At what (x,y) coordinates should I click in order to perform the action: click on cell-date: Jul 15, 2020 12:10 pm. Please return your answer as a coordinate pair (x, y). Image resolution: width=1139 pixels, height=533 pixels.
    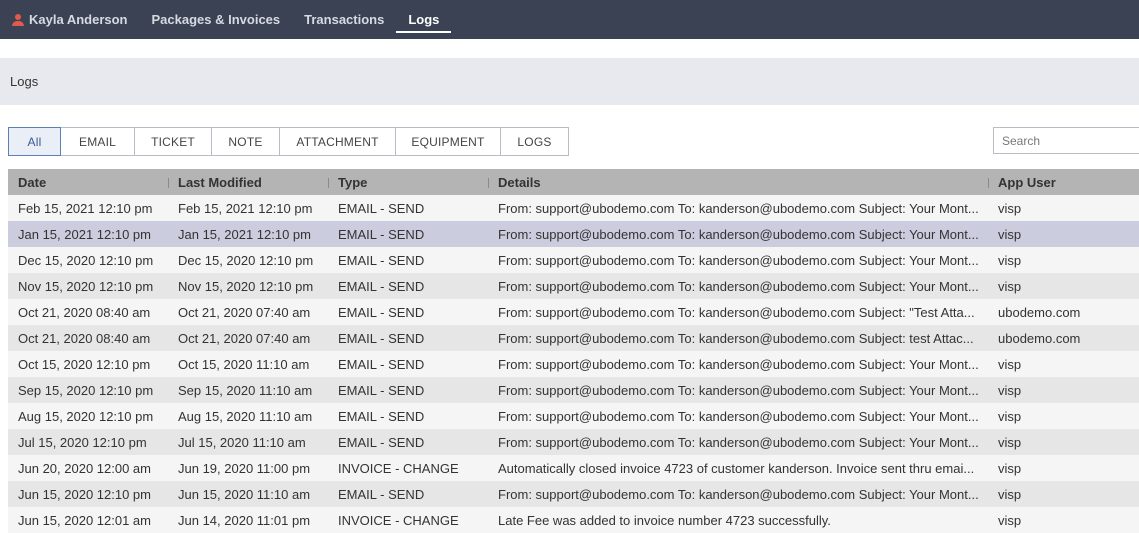
    Looking at the image, I should click on (82, 442).